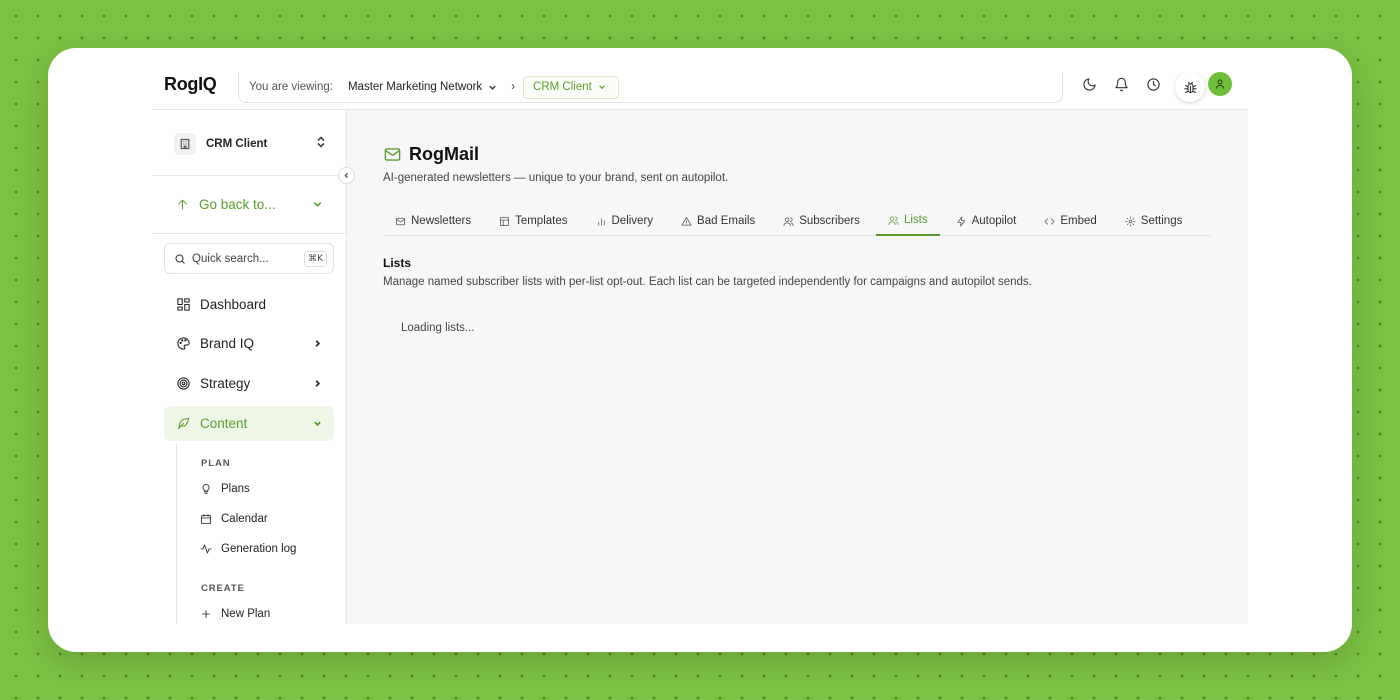  I want to click on page-title-text: RogMail, so click(444, 154).